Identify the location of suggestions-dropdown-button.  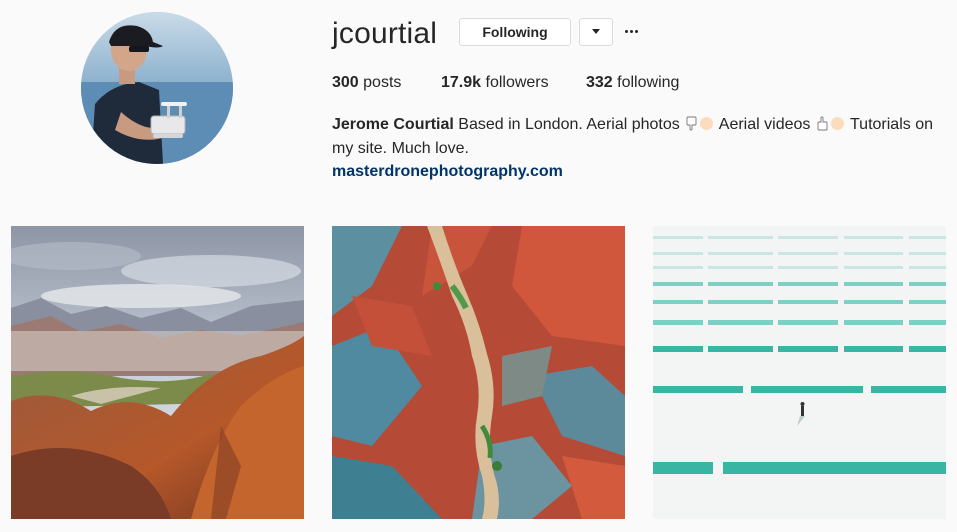
(596, 32).